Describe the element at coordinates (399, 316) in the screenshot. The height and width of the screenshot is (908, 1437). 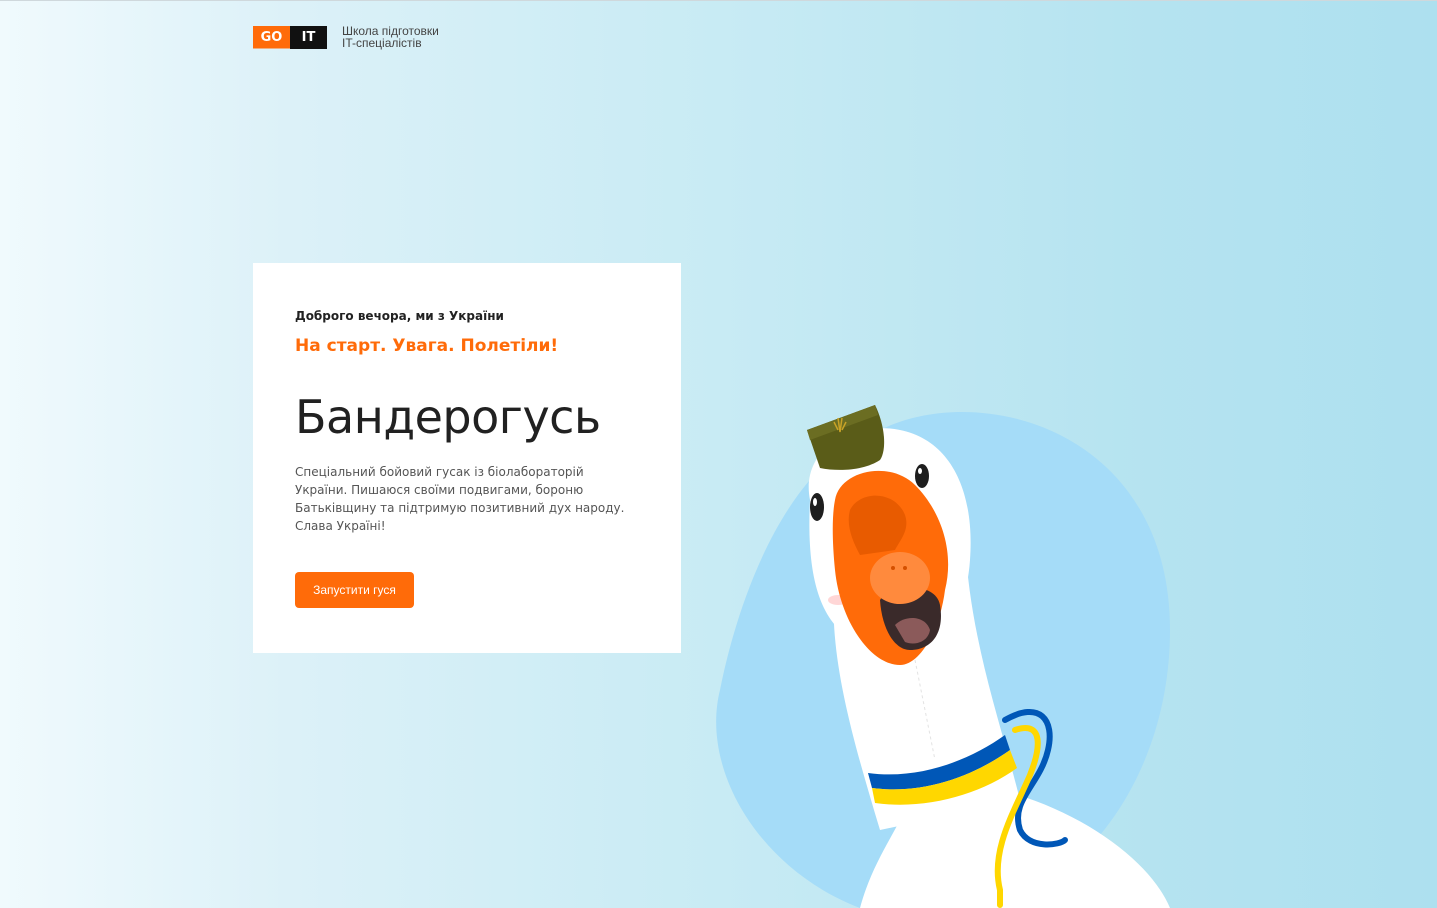
I see `greeting-text: Доброго вечора, ми з України` at that location.